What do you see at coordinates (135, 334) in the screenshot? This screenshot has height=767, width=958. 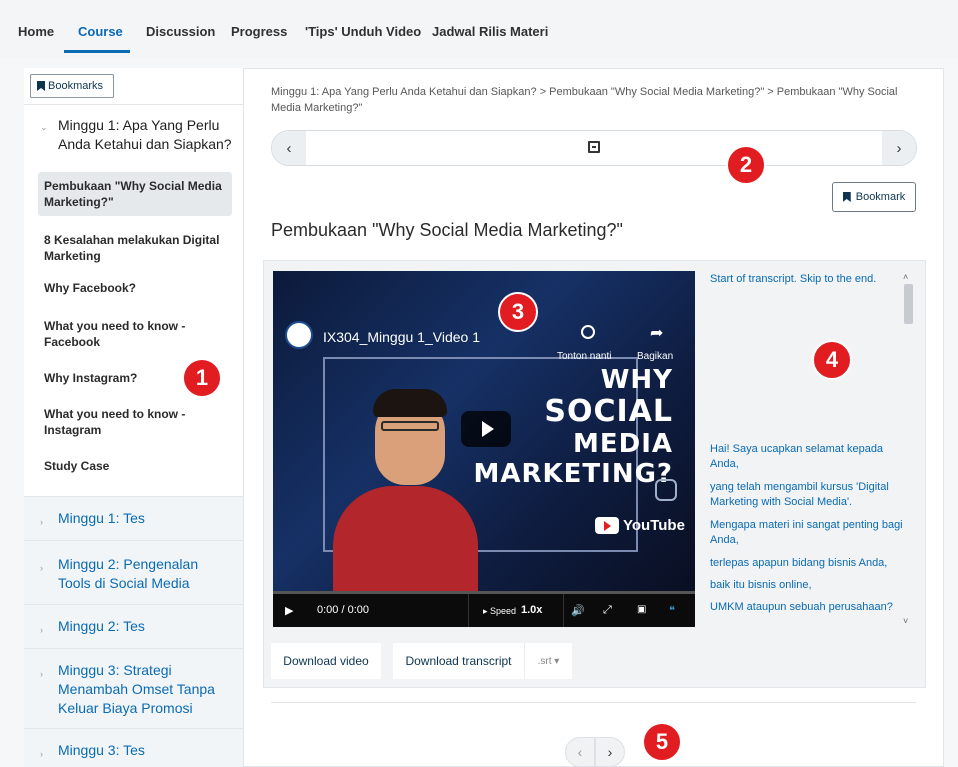 I see `sidebar-unit-need-to-know-facebook: What you need to know - Facebook` at bounding box center [135, 334].